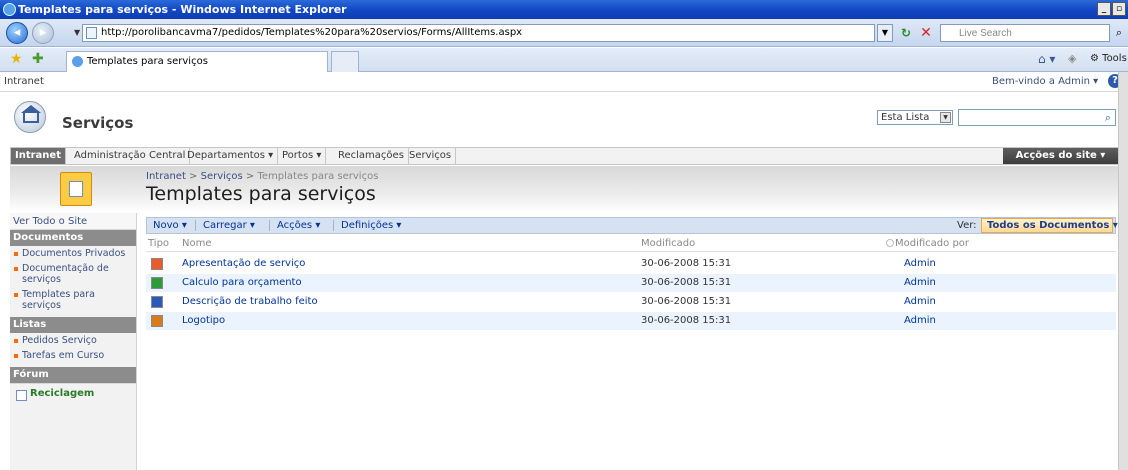 Image resolution: width=1128 pixels, height=470 pixels. What do you see at coordinates (243, 264) in the screenshot?
I see `doc-name-link: Apresentação de serviço` at bounding box center [243, 264].